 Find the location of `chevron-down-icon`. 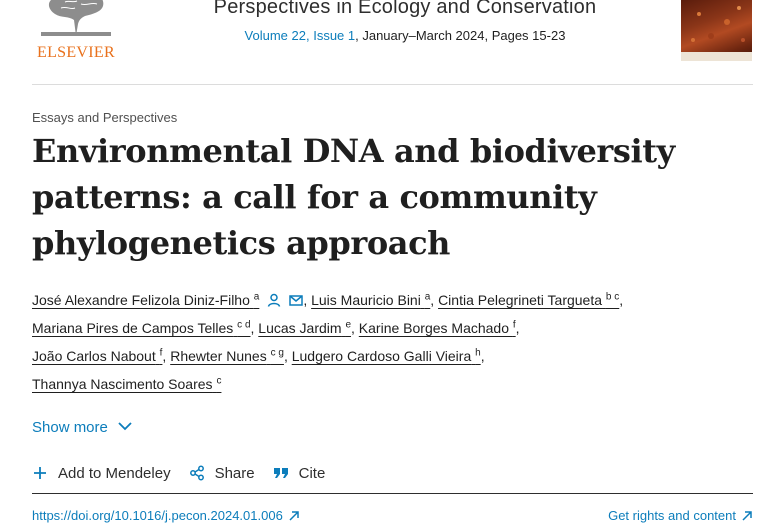

chevron-down-icon is located at coordinates (125, 426).